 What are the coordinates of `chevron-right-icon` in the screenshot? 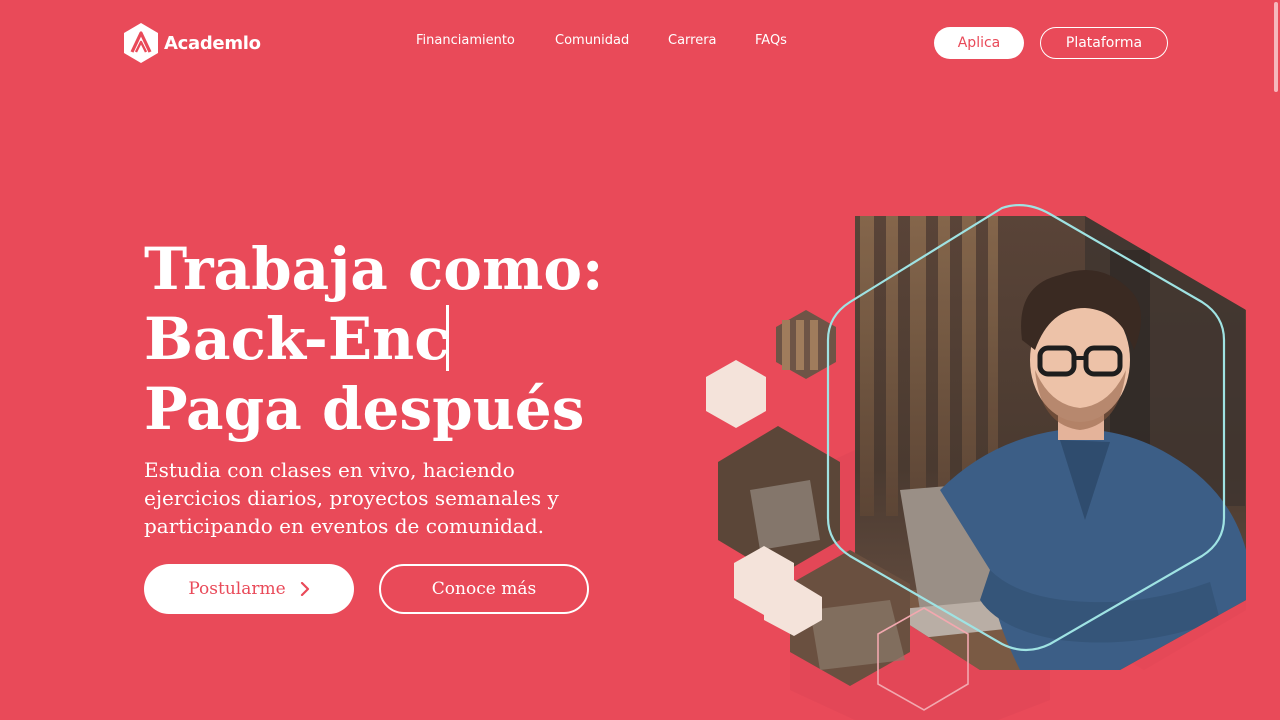 It's located at (304, 589).